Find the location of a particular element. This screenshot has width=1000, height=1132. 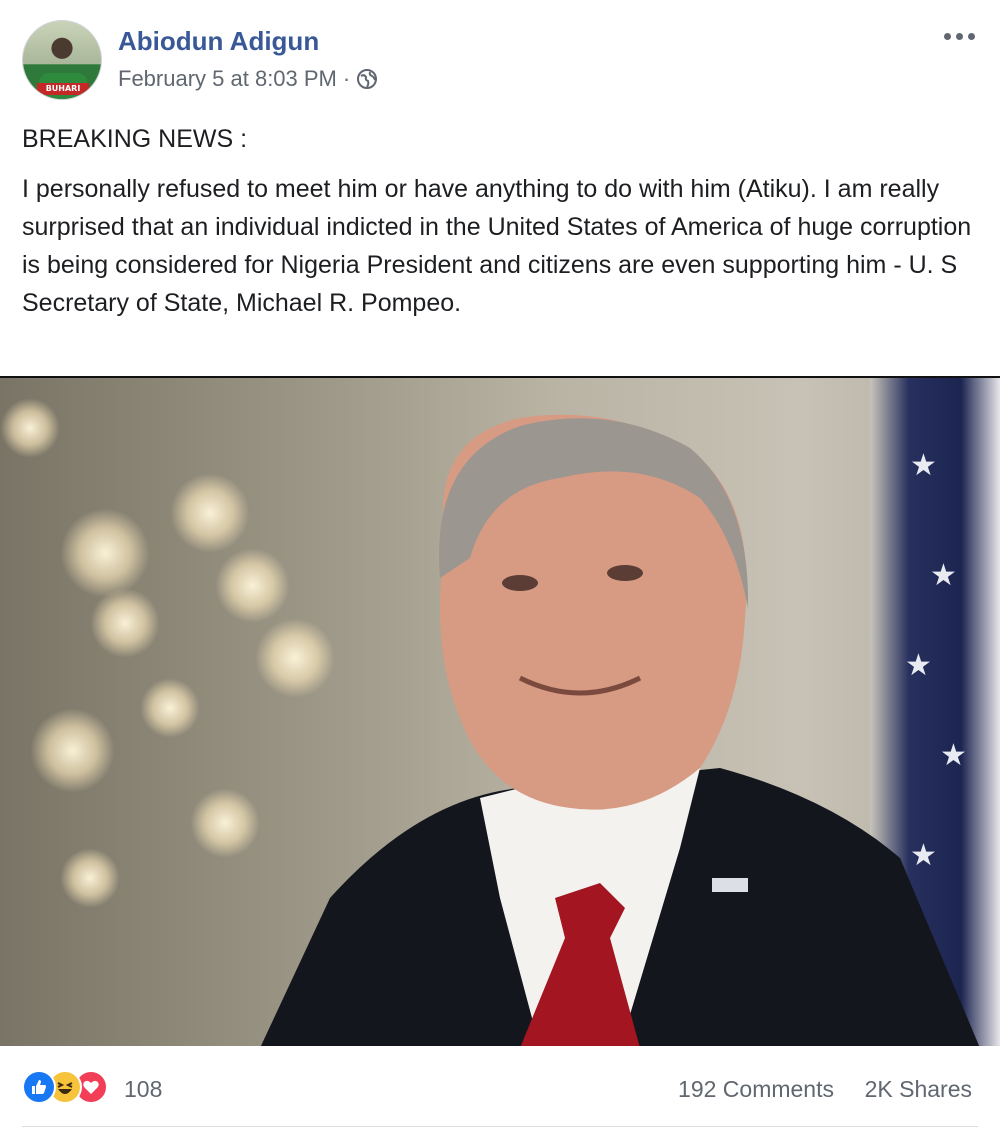

post-timestamp: February 5 at 8:03 PM is located at coordinates (227, 79).